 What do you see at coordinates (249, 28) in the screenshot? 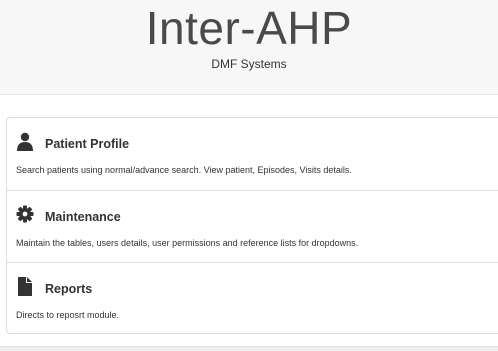
I see `app-title: Inter-AHP` at bounding box center [249, 28].